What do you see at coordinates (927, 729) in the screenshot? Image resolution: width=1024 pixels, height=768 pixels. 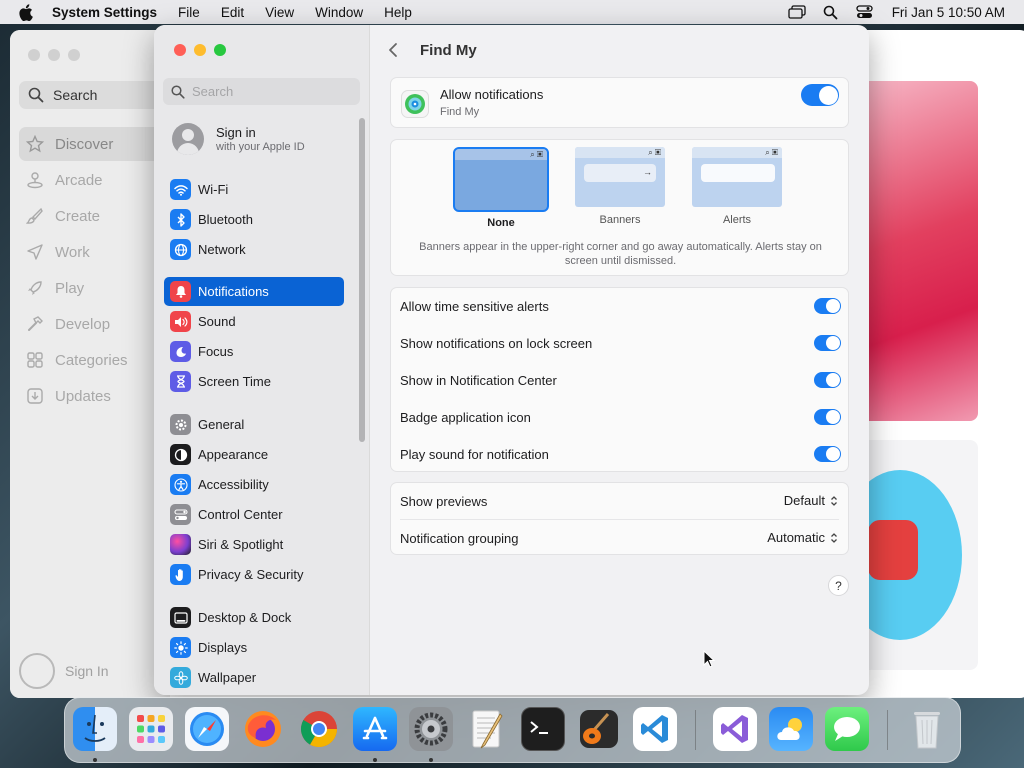 I see `trash-icon` at bounding box center [927, 729].